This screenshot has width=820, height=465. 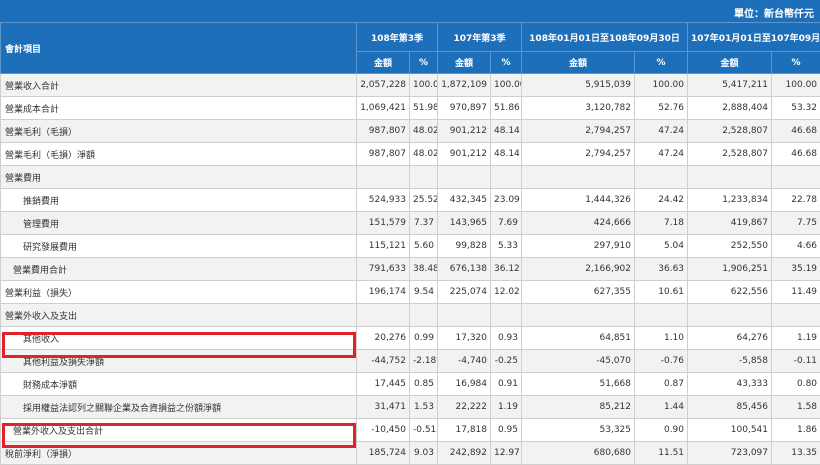 I want to click on percent-cell: 35.19, so click(x=796, y=269).